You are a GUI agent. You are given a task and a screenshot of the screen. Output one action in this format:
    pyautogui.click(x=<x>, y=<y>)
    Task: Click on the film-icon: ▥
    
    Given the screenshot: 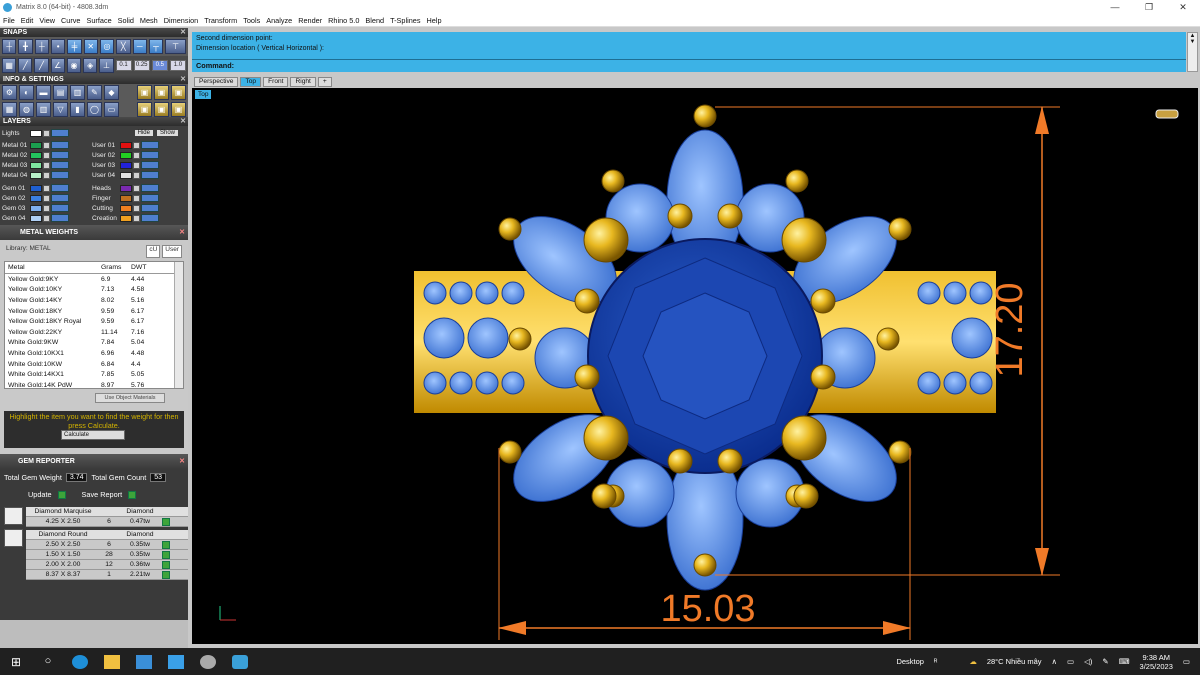 What is the action you would take?
    pyautogui.click(x=77, y=92)
    